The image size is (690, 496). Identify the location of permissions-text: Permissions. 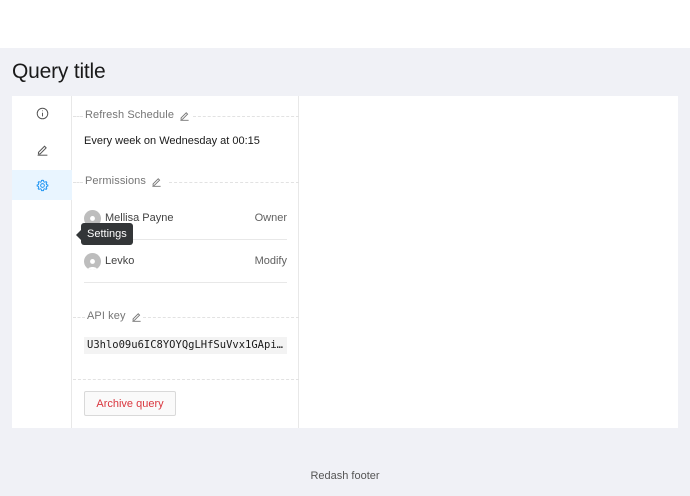
(116, 181).